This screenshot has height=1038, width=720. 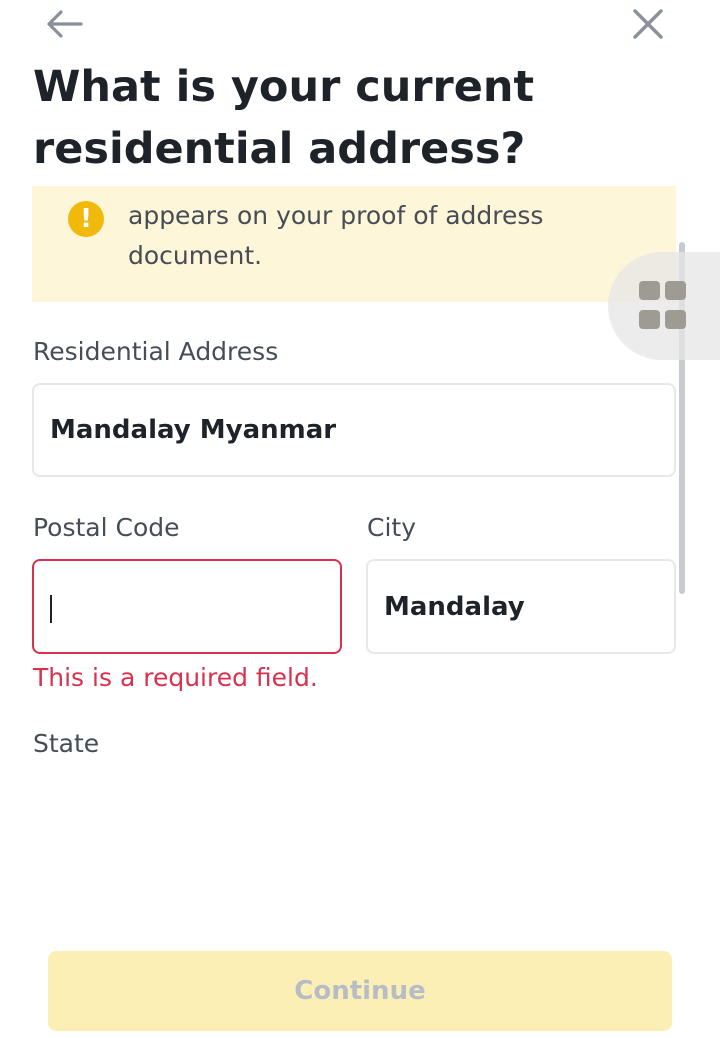 What do you see at coordinates (64, 24) in the screenshot?
I see `back-arrow-icon` at bounding box center [64, 24].